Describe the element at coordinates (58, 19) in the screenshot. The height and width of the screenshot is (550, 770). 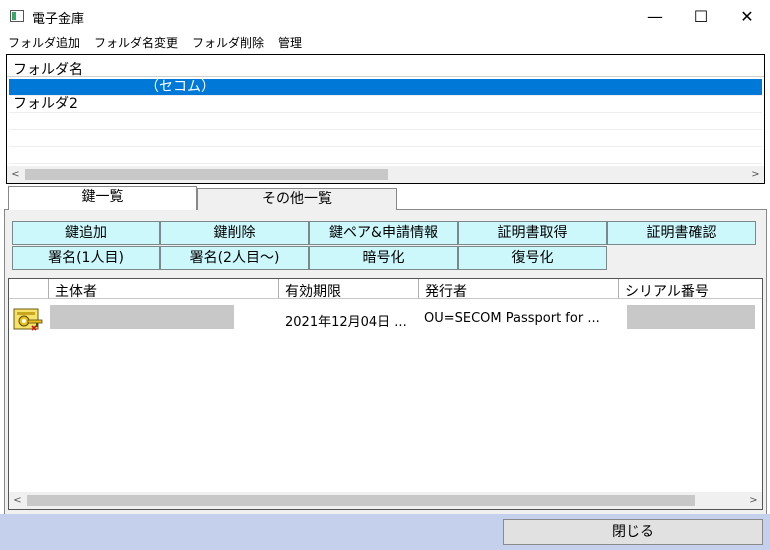
I see `window-title: 電子金庫` at that location.